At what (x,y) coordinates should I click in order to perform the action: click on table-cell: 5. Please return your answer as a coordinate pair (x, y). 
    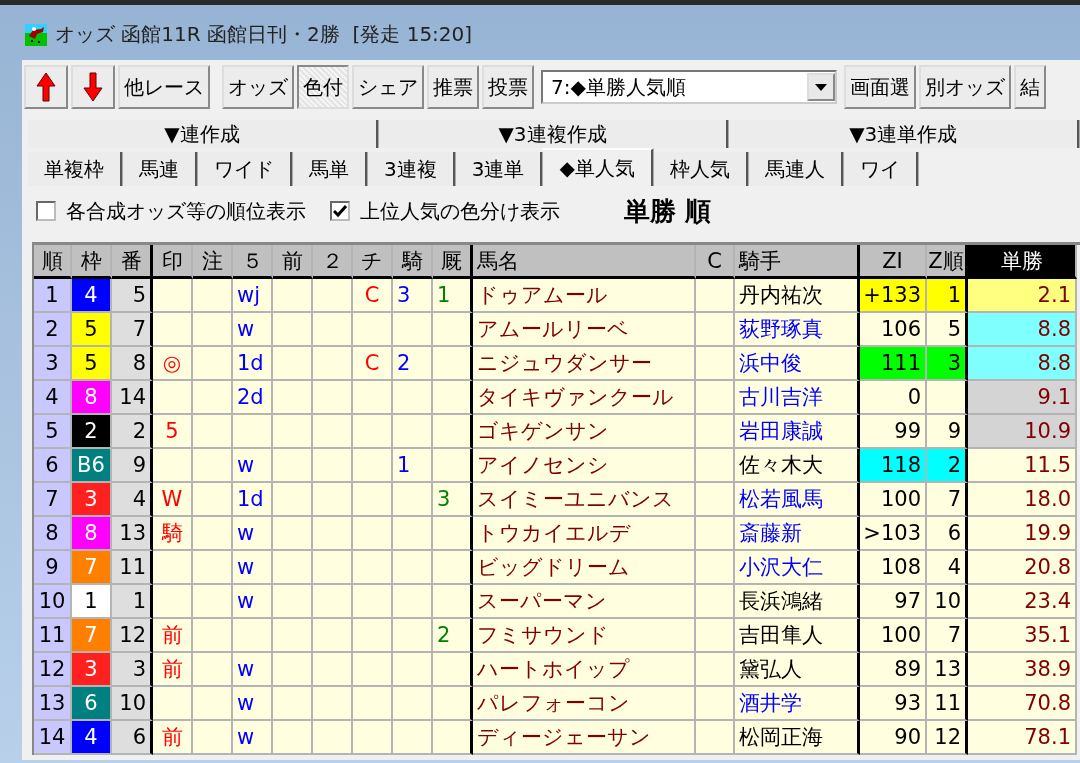
    Looking at the image, I should click on (947, 330).